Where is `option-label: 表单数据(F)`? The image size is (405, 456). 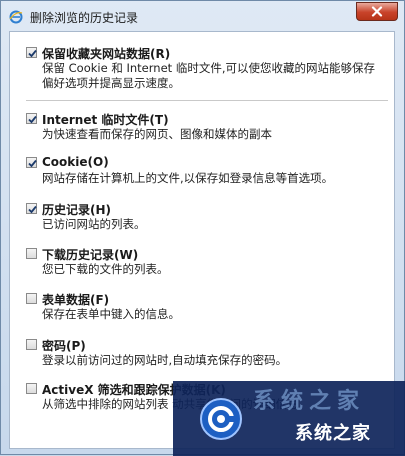
option-label: 表单数据(F) is located at coordinates (76, 300).